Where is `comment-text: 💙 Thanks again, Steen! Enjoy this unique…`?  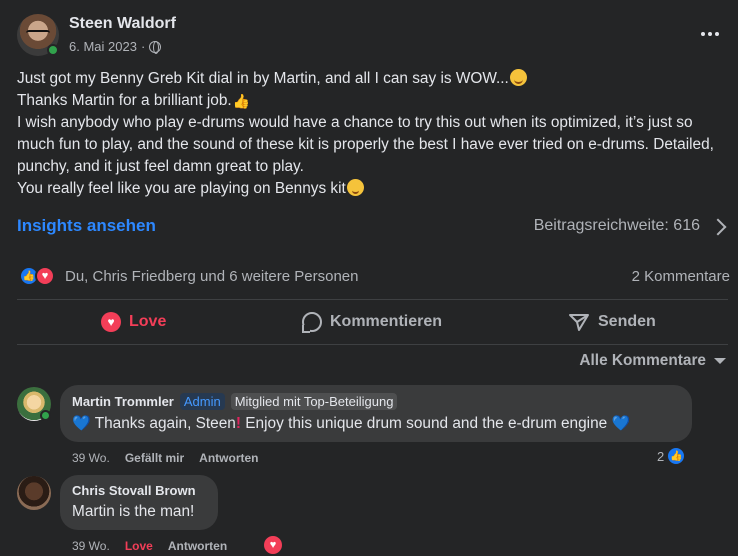
comment-text: 💙 Thanks again, Steen! Enjoy this unique… is located at coordinates (376, 424).